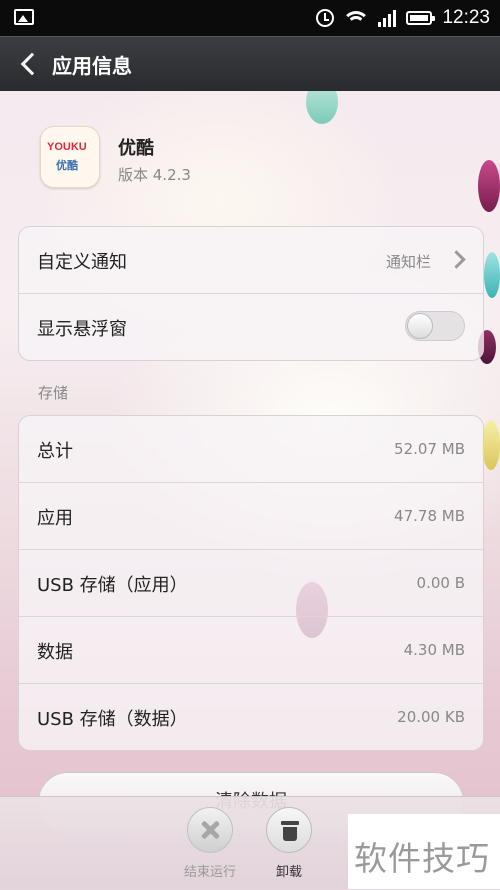 The height and width of the screenshot is (890, 500). I want to click on storage-row-usb-app: USB 存储（应用） 0.00 B, so click(251, 583).